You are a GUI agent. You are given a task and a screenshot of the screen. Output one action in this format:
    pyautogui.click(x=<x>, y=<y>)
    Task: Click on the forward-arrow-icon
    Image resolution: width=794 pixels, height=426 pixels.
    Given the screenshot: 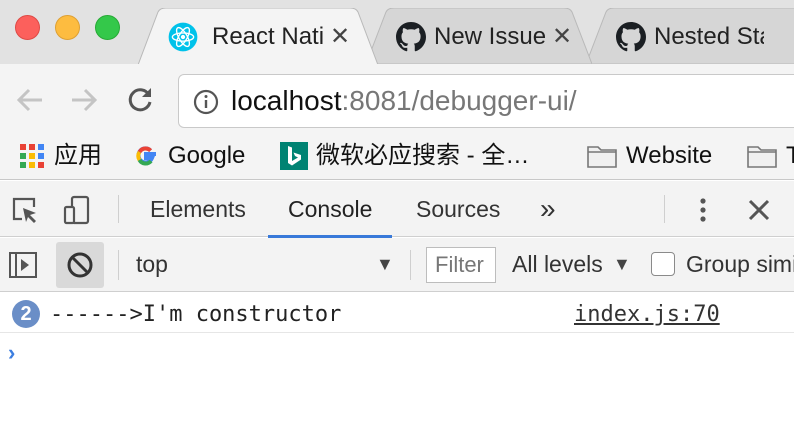 What is the action you would take?
    pyautogui.click(x=85, y=100)
    